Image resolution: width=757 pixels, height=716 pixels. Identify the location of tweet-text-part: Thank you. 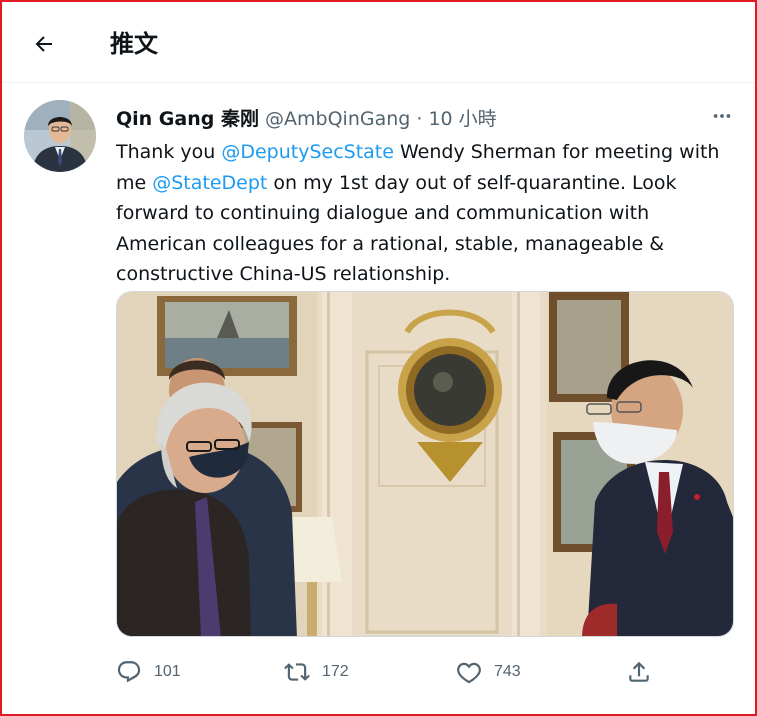
(169, 152).